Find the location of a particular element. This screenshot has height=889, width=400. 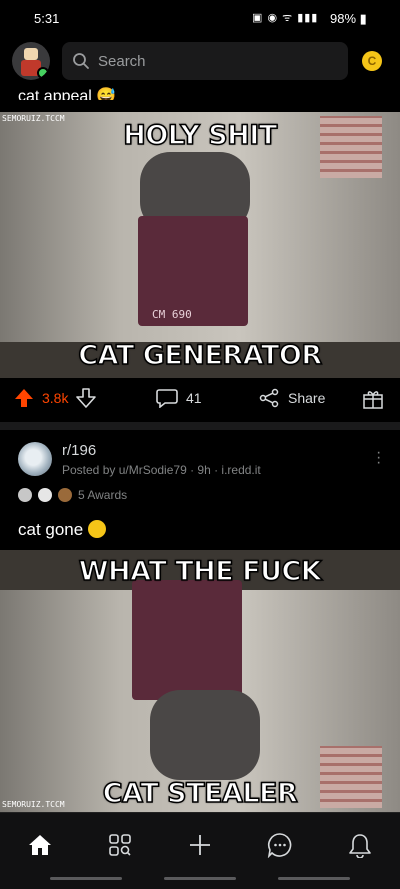

meme-top-text: WHAT THE FUCK is located at coordinates (200, 571).